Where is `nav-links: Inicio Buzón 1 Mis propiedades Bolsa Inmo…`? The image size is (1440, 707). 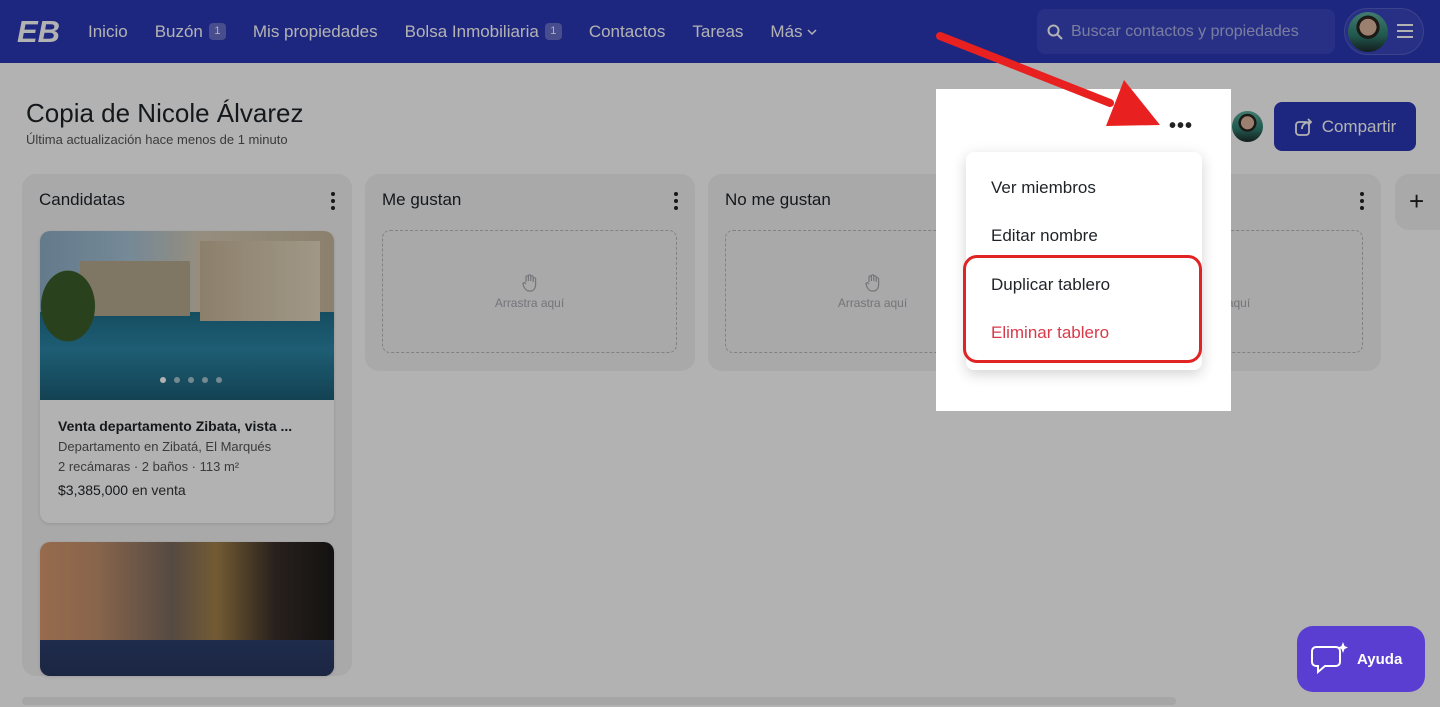
nav-links: Inicio Buzón 1 Mis propiedades Bolsa Inmo… is located at coordinates (466, 31).